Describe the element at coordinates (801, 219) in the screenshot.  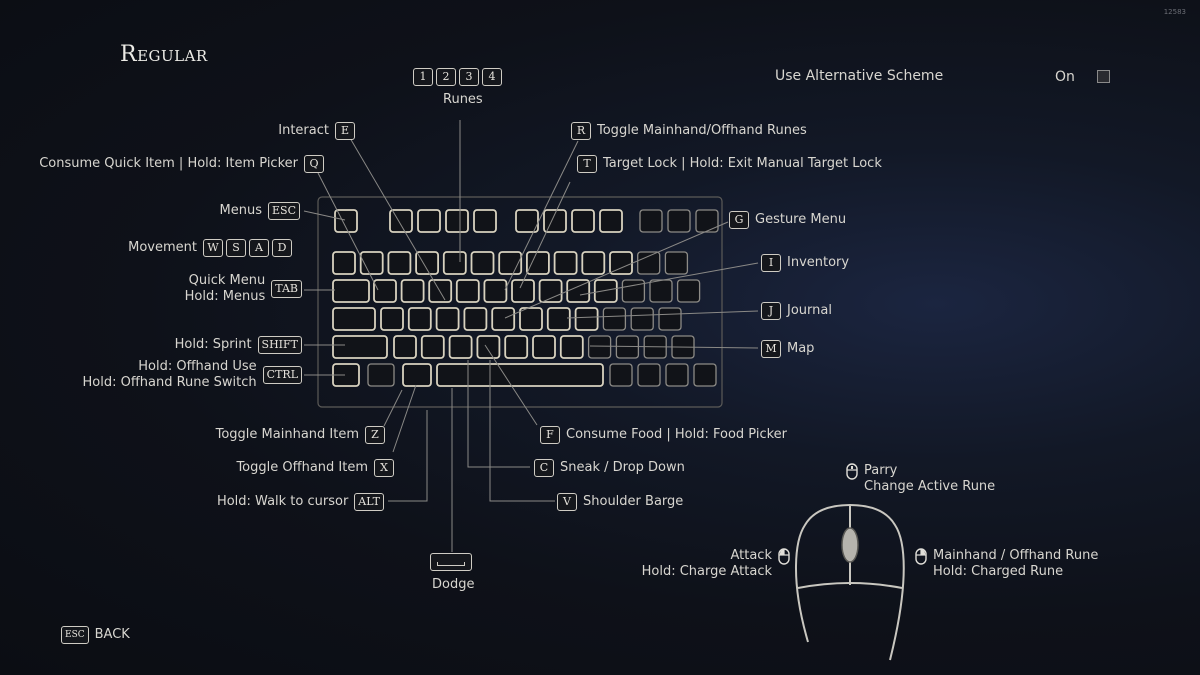
I see `binding-label: Gesture Menu` at that location.